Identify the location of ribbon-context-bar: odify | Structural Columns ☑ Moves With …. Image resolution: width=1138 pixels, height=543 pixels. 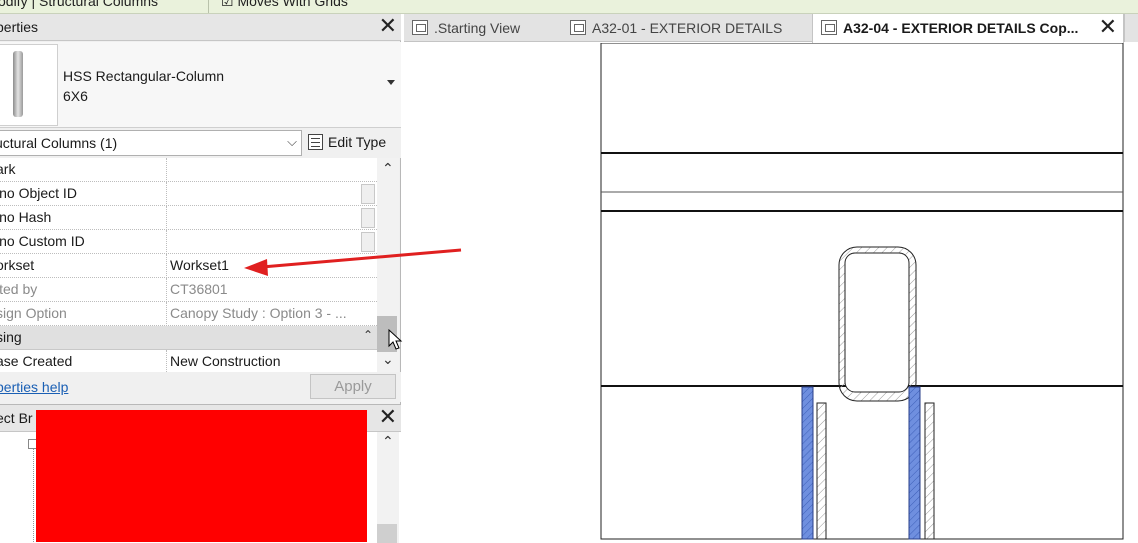
(569, 7).